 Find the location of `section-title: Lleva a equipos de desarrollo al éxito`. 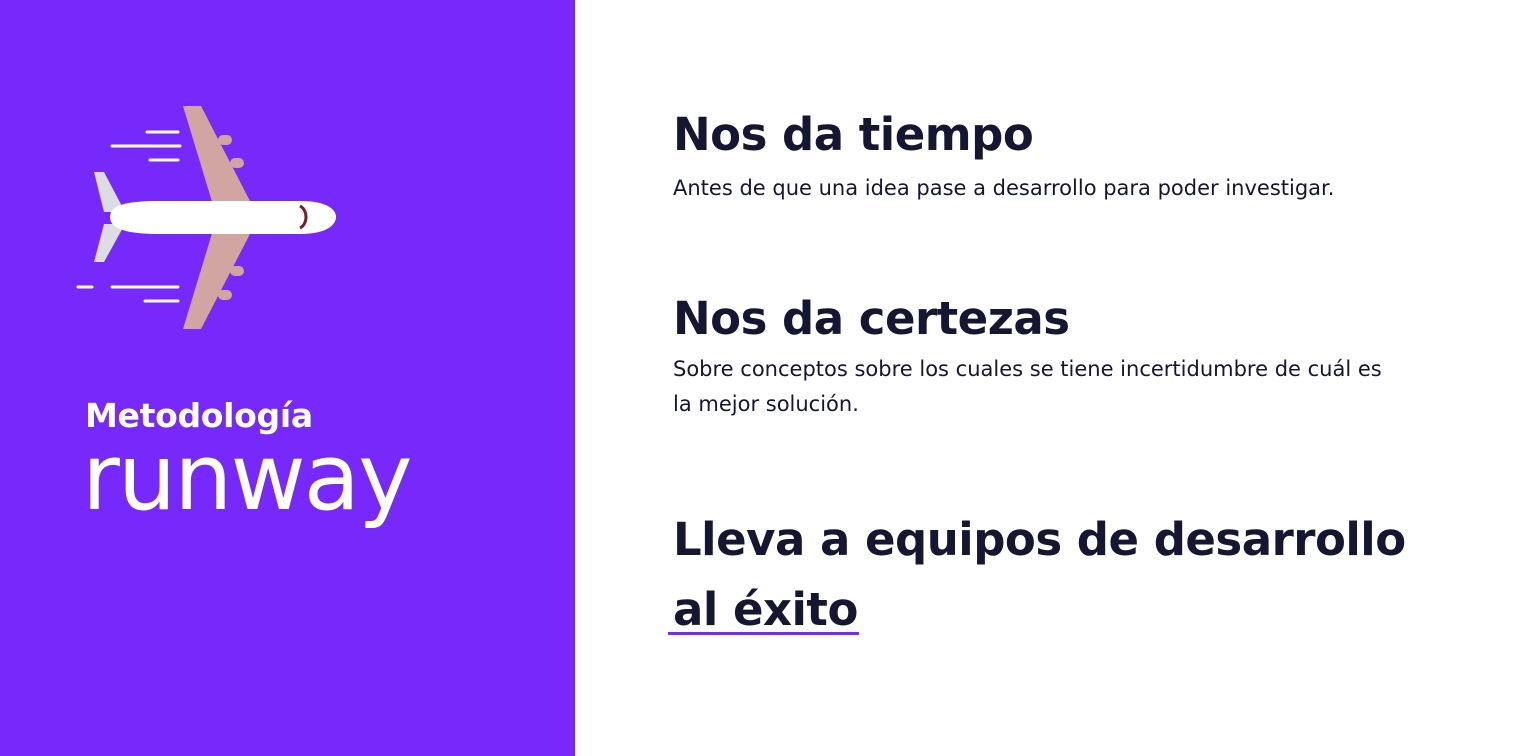

section-title: Lleva a equipos de desarrollo al éxito is located at coordinates (1039, 574).